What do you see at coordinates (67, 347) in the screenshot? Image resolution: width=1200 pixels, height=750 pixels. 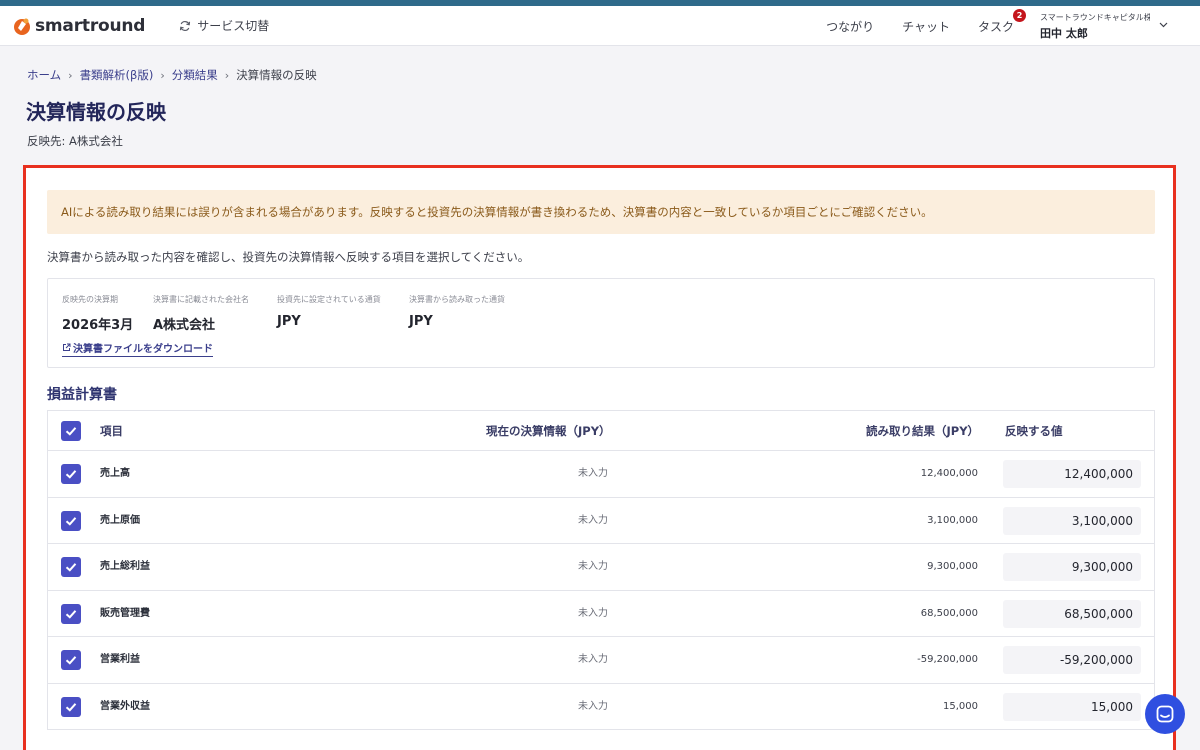 I see `external-link-icon` at bounding box center [67, 347].